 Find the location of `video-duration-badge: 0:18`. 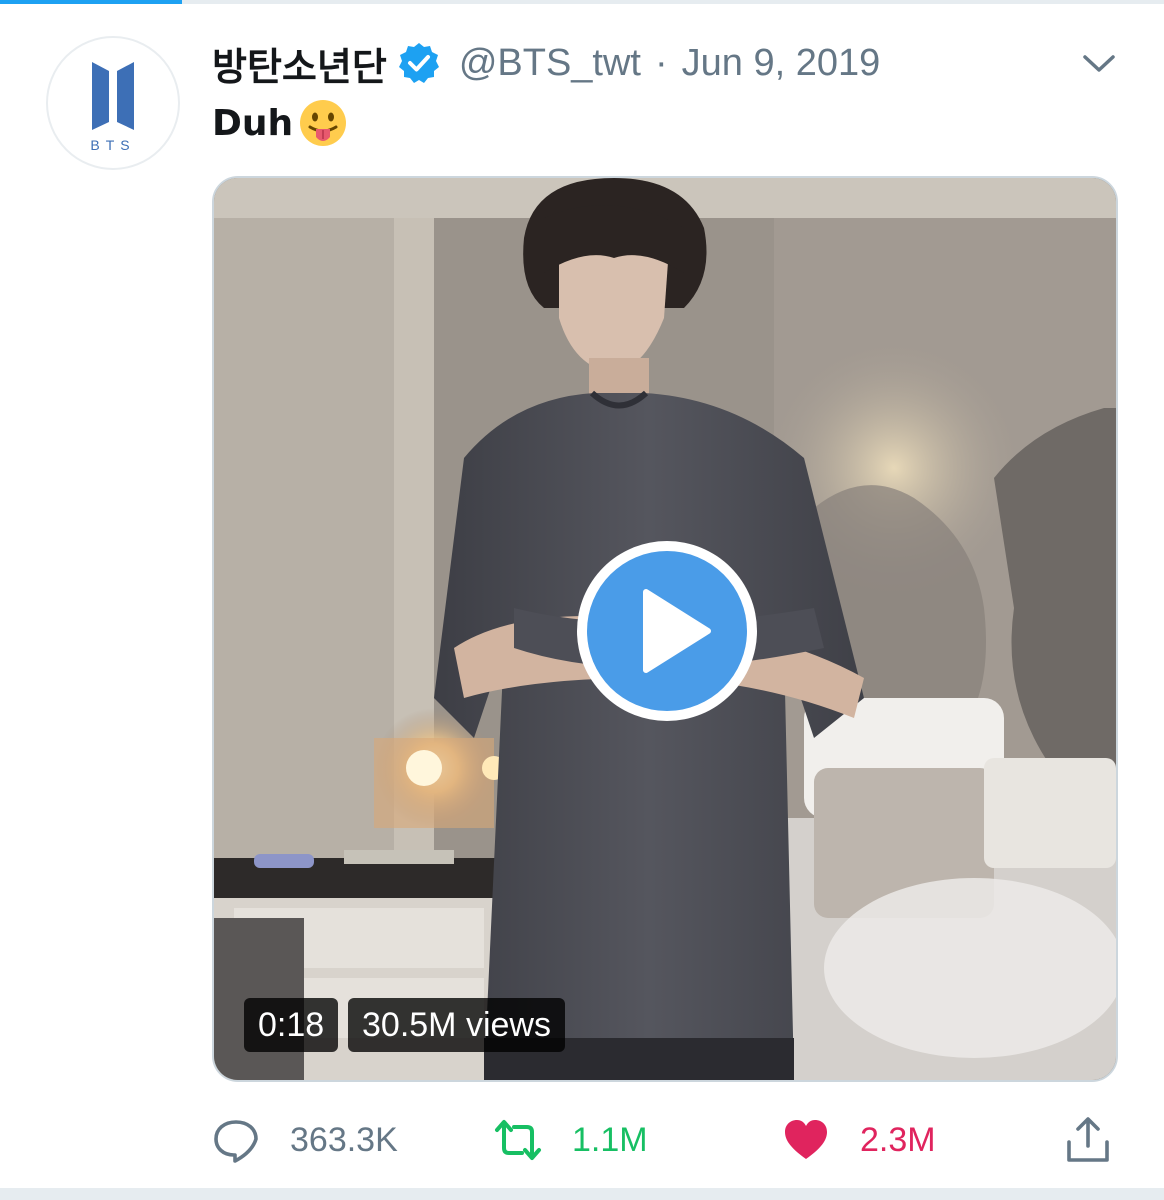

video-duration-badge: 0:18 is located at coordinates (291, 1025).